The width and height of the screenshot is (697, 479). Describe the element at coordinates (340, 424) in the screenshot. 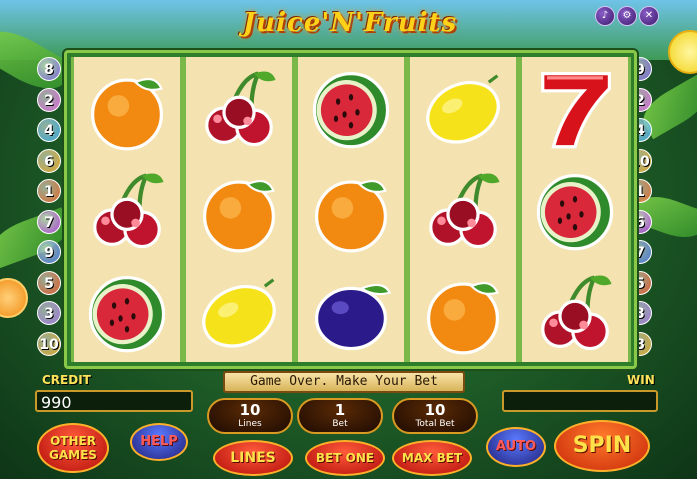

I see `bet-caption: Bet` at that location.